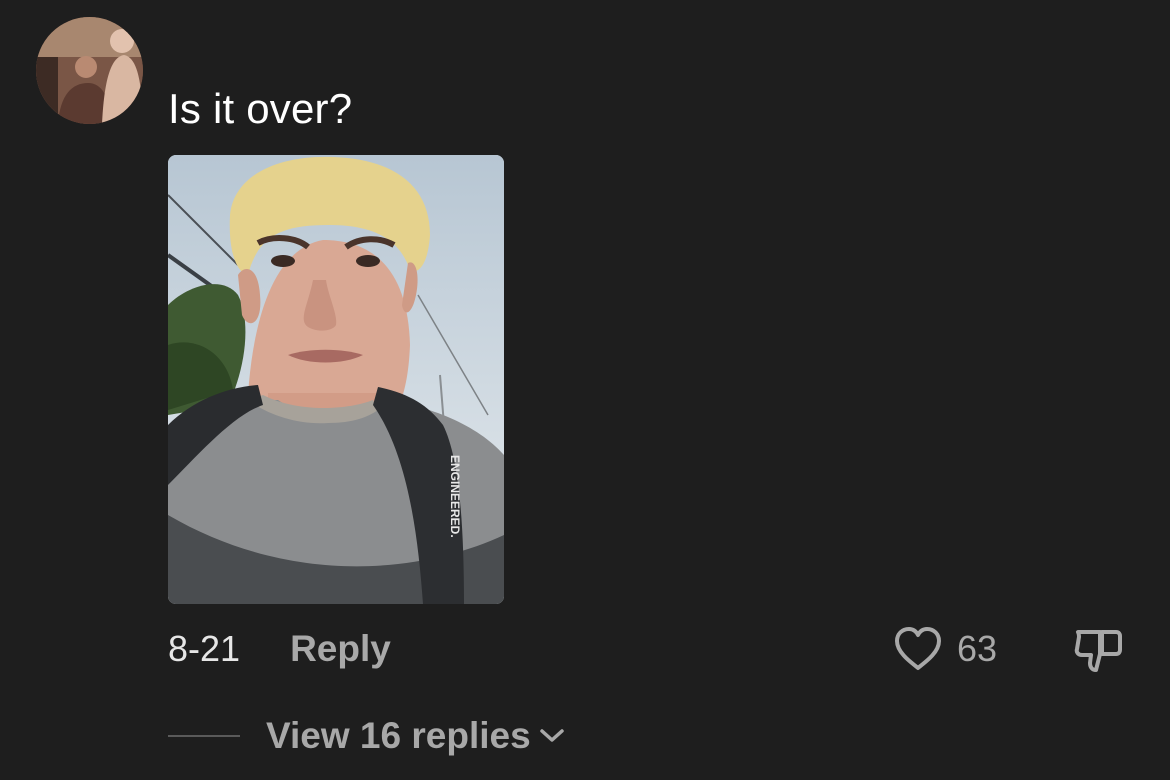 The image size is (1170, 780). I want to click on heart-outline-icon, so click(918, 648).